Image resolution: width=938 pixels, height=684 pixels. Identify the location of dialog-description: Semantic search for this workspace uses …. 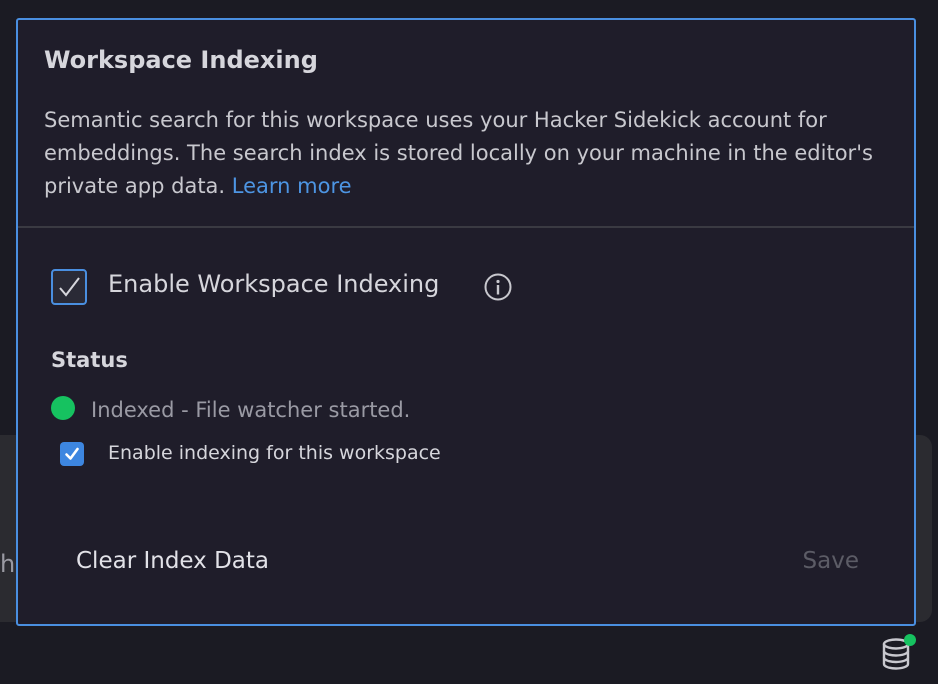
(459, 153).